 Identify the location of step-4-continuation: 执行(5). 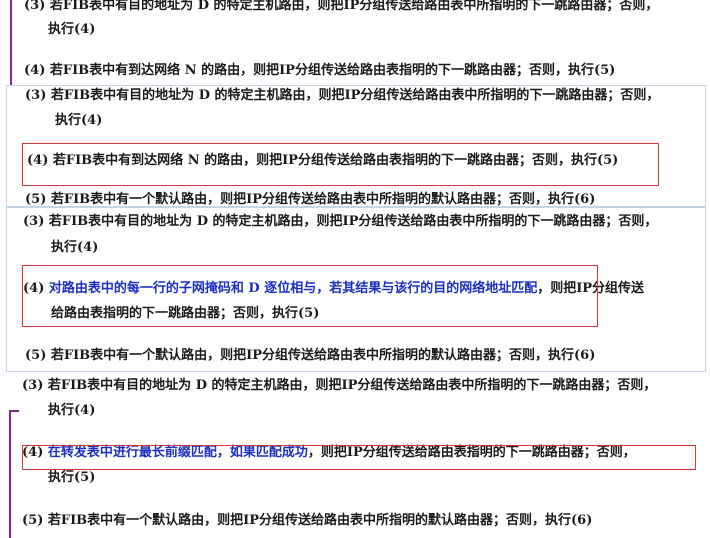
(72, 477).